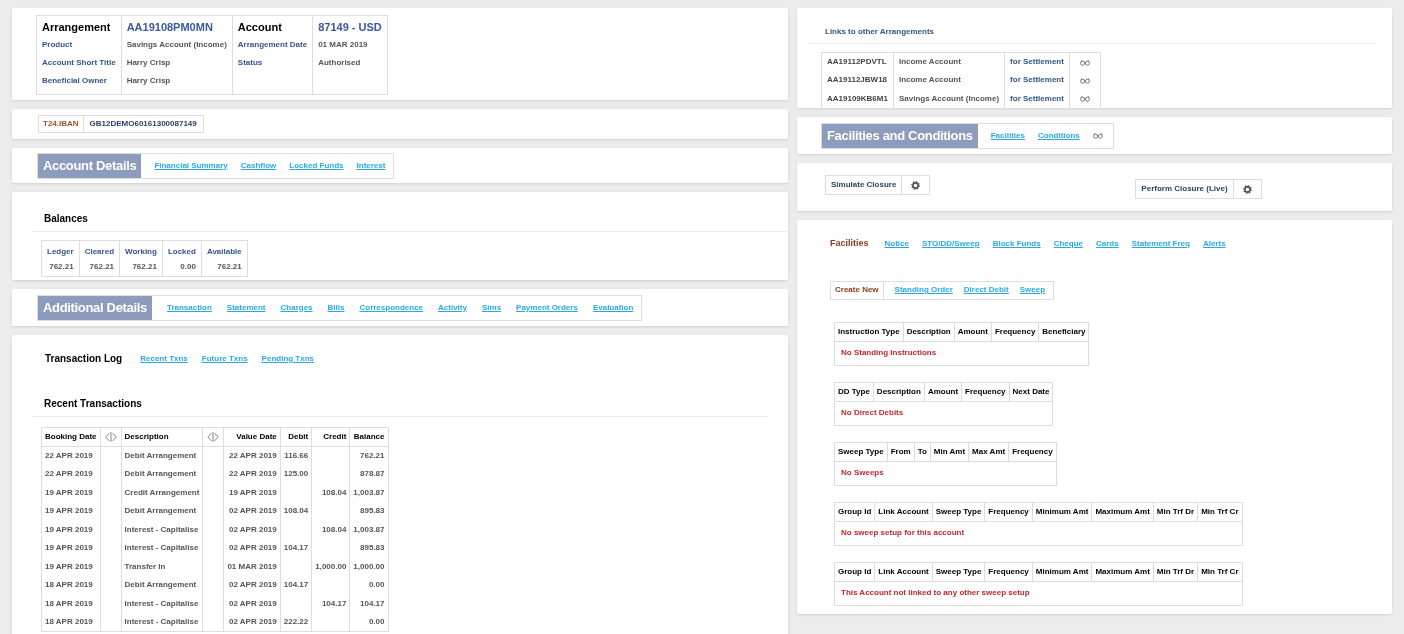 This screenshot has width=1404, height=634. What do you see at coordinates (95, 307) in the screenshot?
I see `section-banner: Additional Details` at bounding box center [95, 307].